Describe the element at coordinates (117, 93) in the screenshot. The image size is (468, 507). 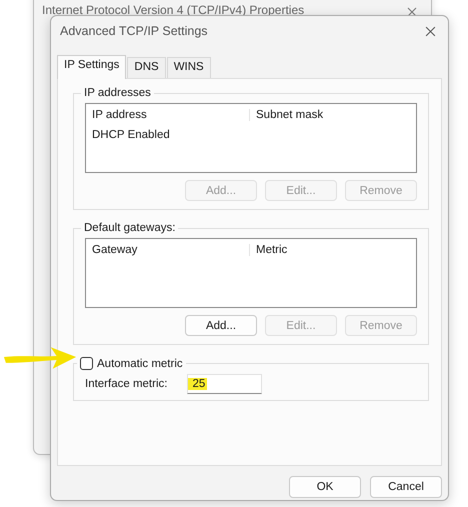
I see `group-label: IP addresses` at that location.